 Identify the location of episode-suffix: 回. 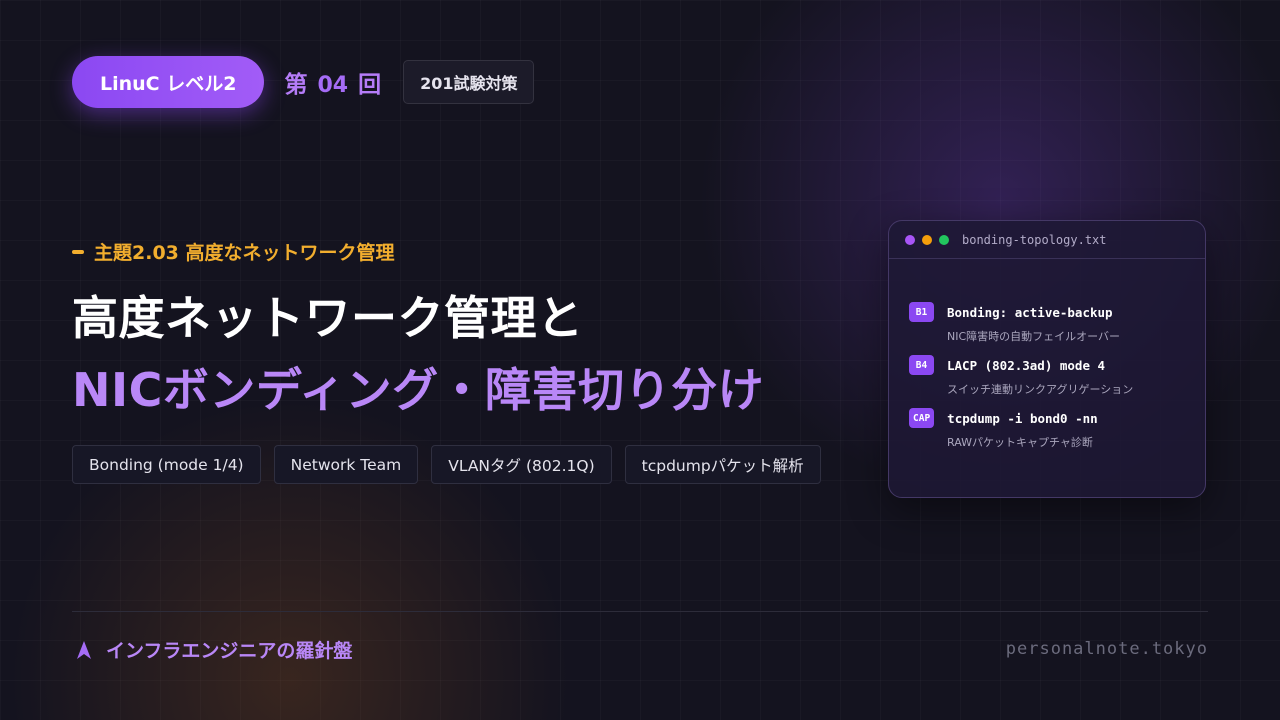
(370, 85).